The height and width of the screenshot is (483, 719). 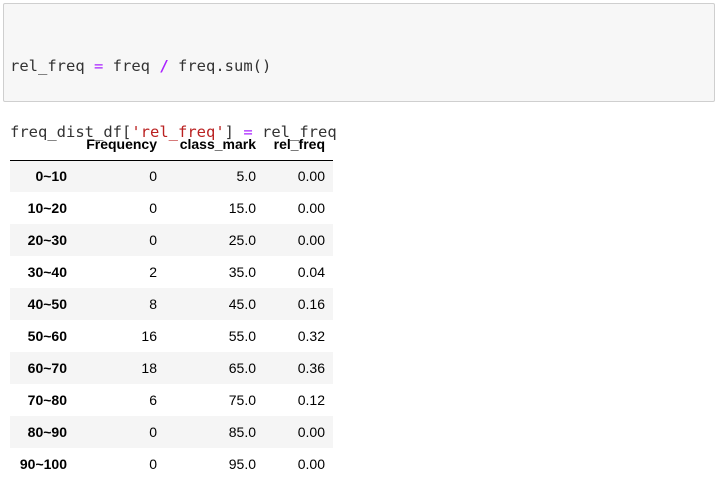 I want to click on row-index: 50~60, so click(x=47, y=336).